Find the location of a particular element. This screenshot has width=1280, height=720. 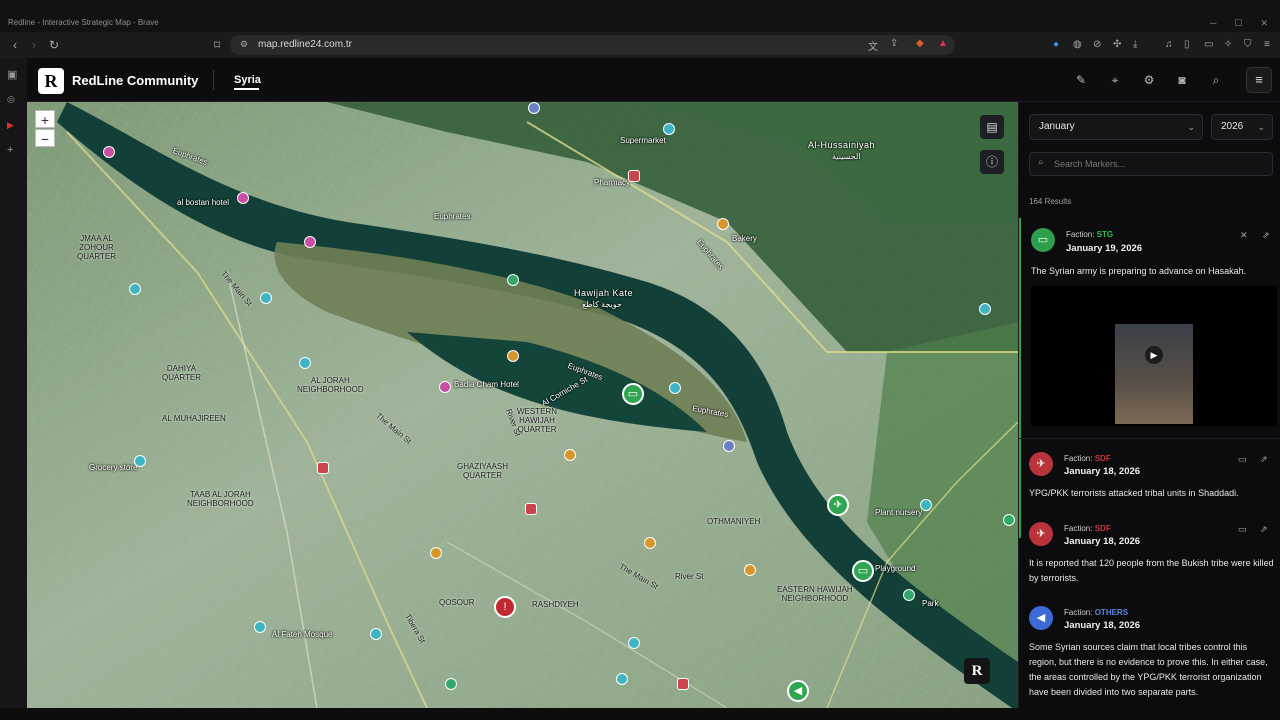

redline-logo: R is located at coordinates (51, 81).